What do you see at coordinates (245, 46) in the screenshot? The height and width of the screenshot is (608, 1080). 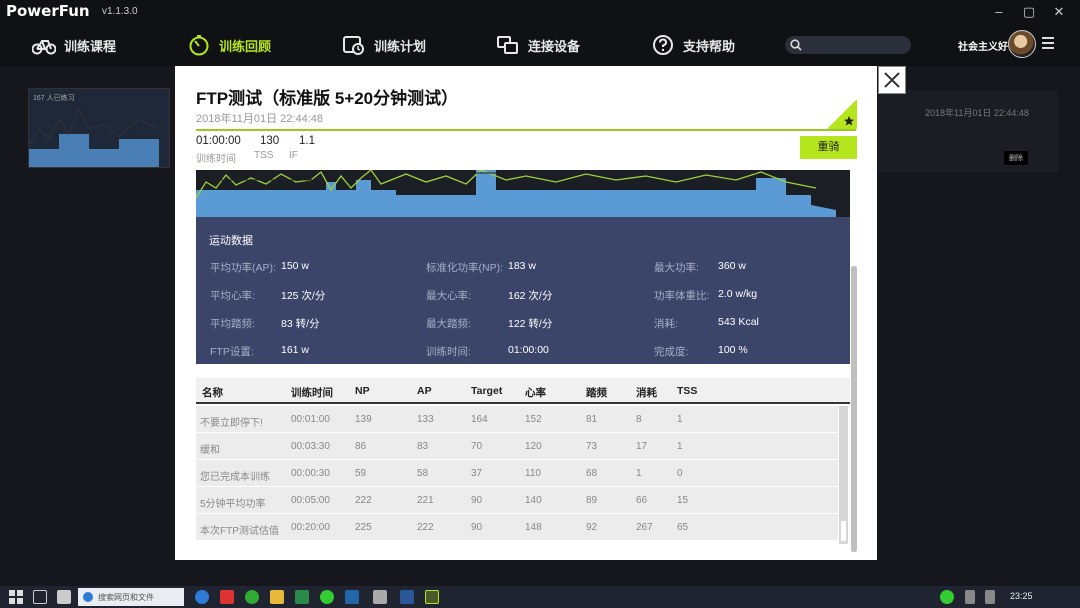 I see `nav-label: 训练回顾` at bounding box center [245, 46].